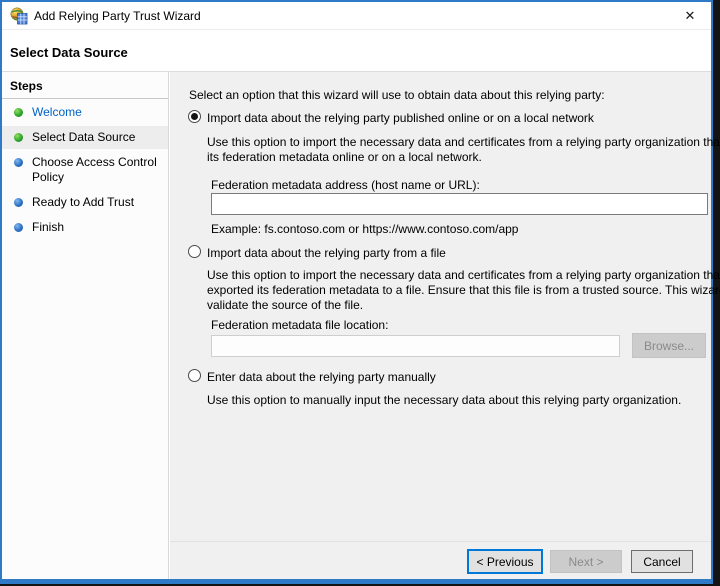 This screenshot has height=586, width=720. Describe the element at coordinates (57, 112) in the screenshot. I see `step-label: Welcome` at that location.